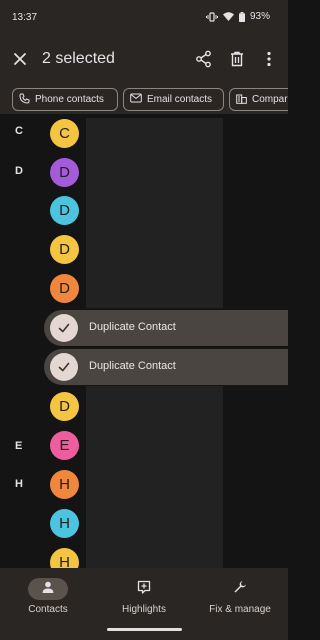  I want to click on chip-email-contacts: Email contacts, so click(173, 99).